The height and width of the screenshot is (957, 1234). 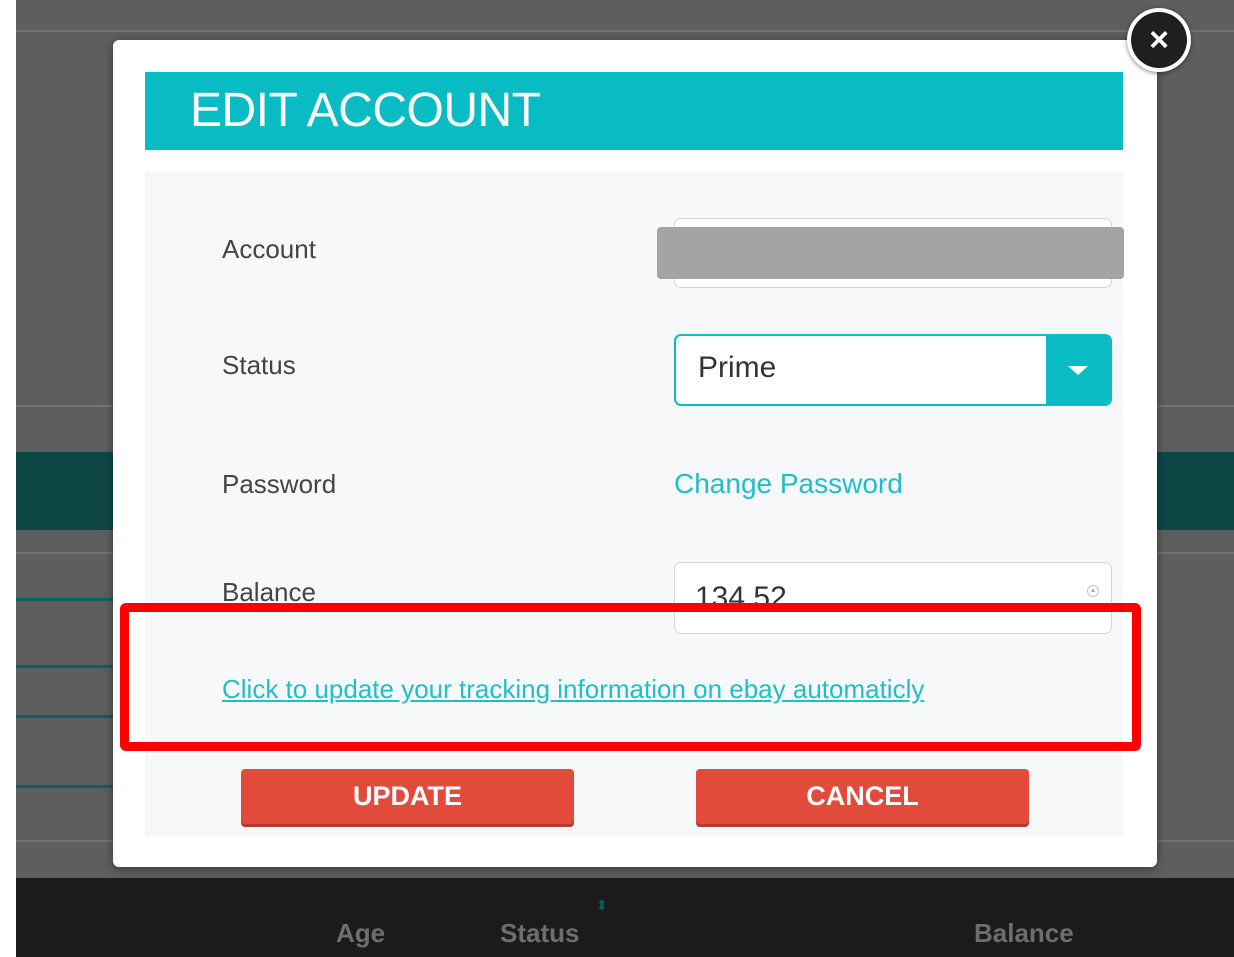 I want to click on close-icon: ×, so click(x=1159, y=40).